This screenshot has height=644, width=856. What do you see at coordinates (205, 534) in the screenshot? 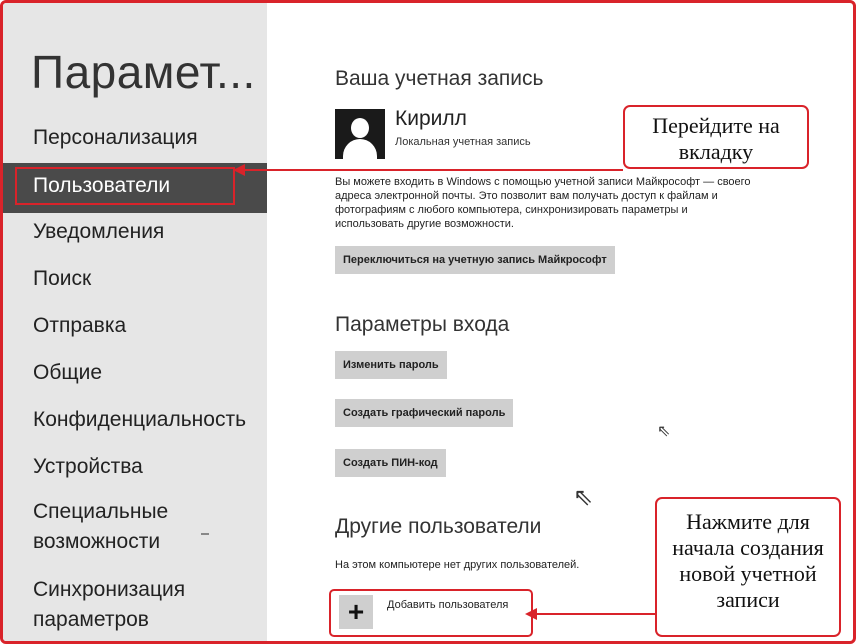
I see `scroll-indicator` at bounding box center [205, 534].